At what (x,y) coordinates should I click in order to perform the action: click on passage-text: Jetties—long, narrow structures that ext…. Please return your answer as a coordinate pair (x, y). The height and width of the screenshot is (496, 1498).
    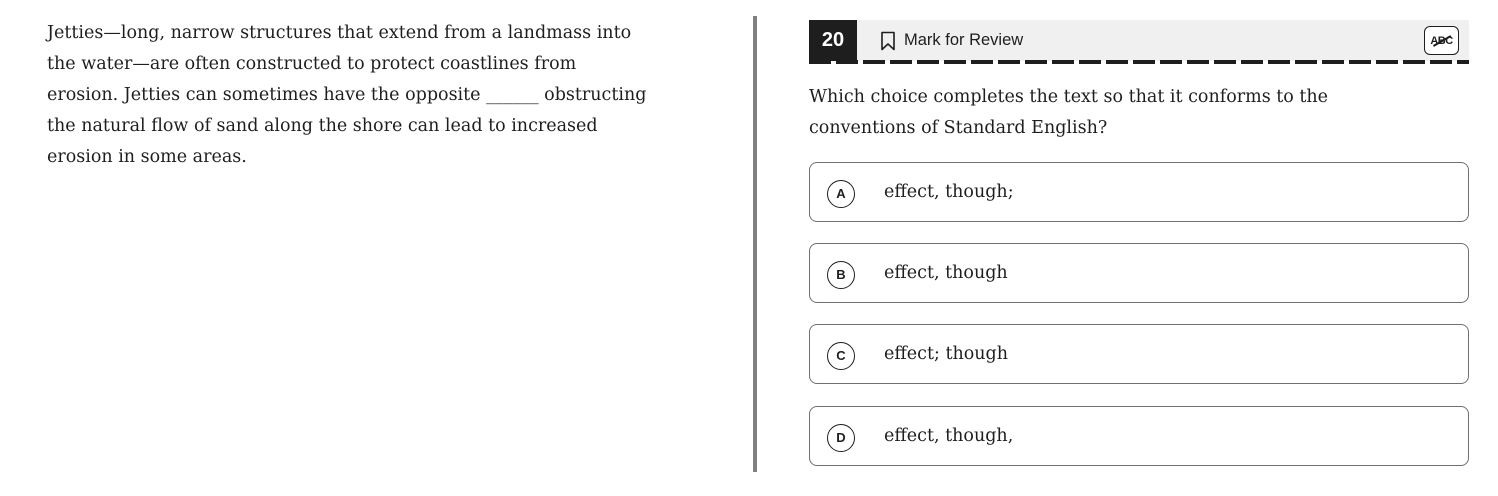
    Looking at the image, I should click on (387, 95).